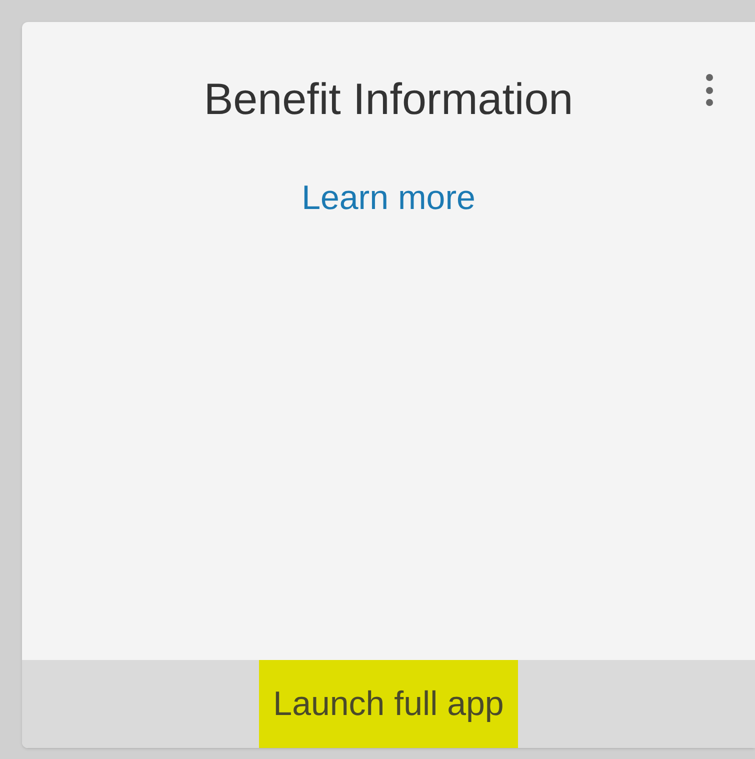 Image resolution: width=755 pixels, height=759 pixels. I want to click on learn-more-link: Learn more, so click(389, 198).